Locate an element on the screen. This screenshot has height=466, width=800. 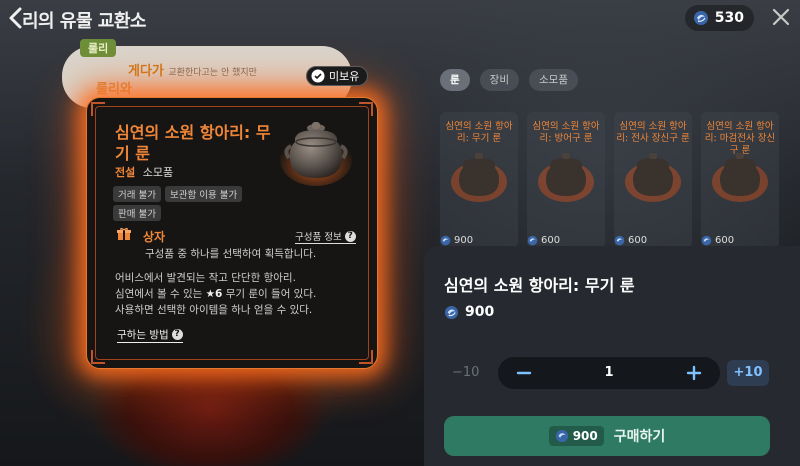
how-to-obtain-link: 구하는 방법 ? is located at coordinates (150, 335).